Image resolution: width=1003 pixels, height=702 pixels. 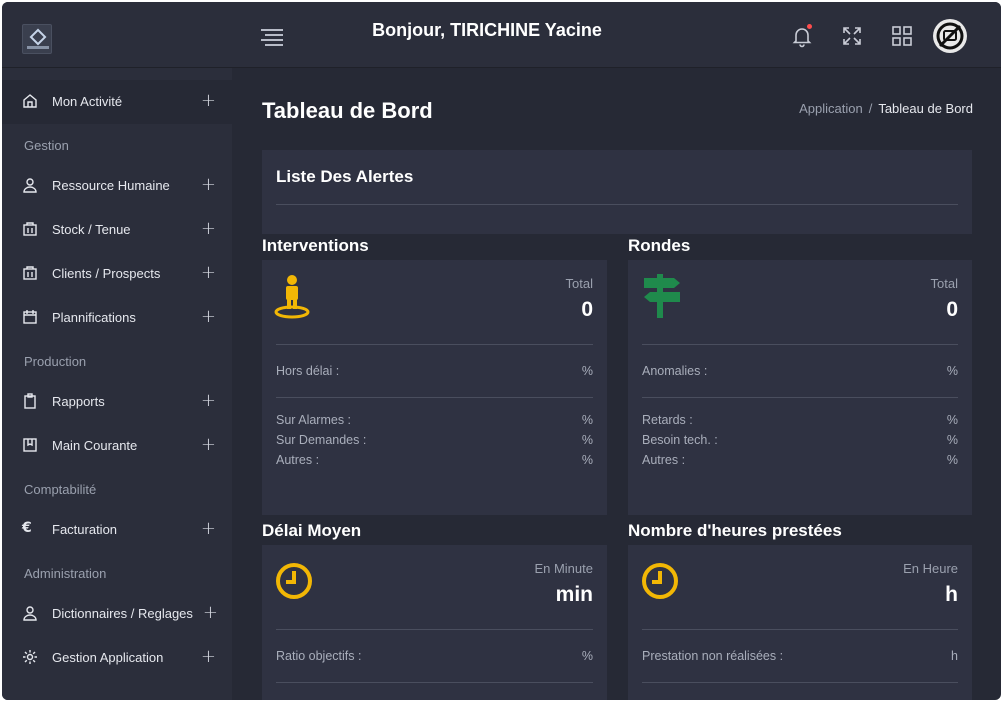 I want to click on sidebar-section-administration: Administration, so click(x=65, y=573).